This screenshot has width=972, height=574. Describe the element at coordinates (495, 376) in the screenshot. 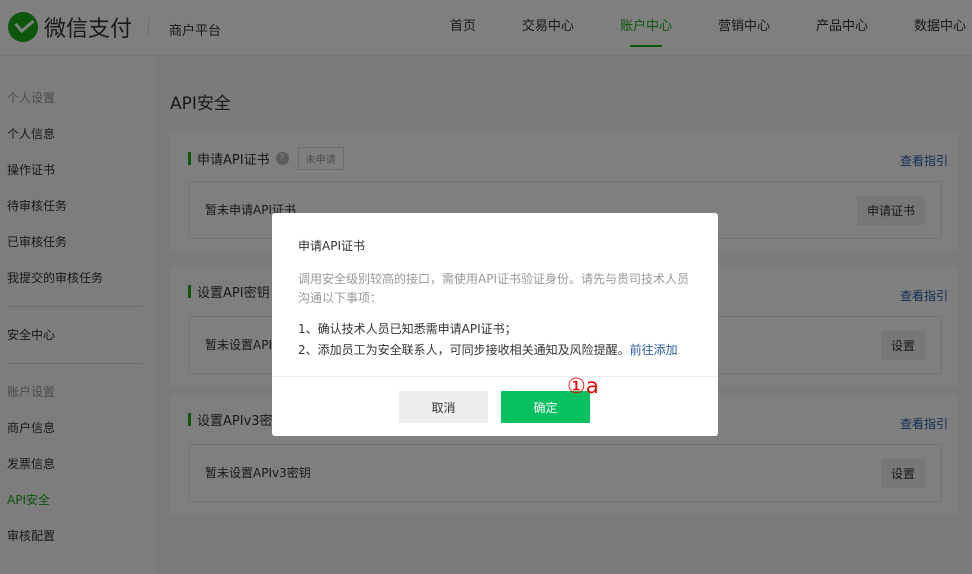

I see `divider` at that location.